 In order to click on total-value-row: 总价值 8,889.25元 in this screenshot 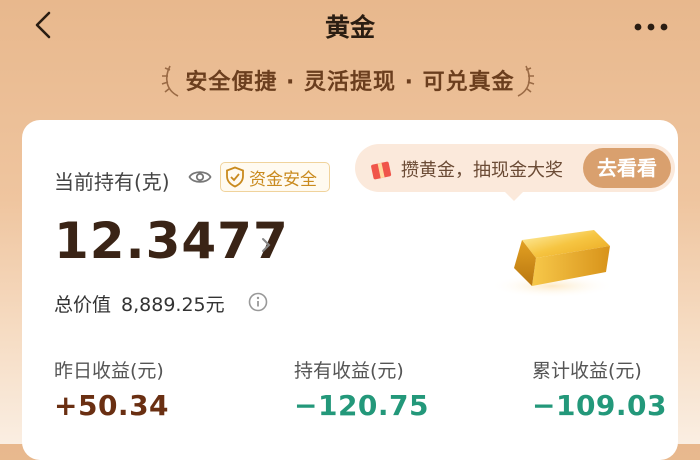, I will do `click(139, 303)`.